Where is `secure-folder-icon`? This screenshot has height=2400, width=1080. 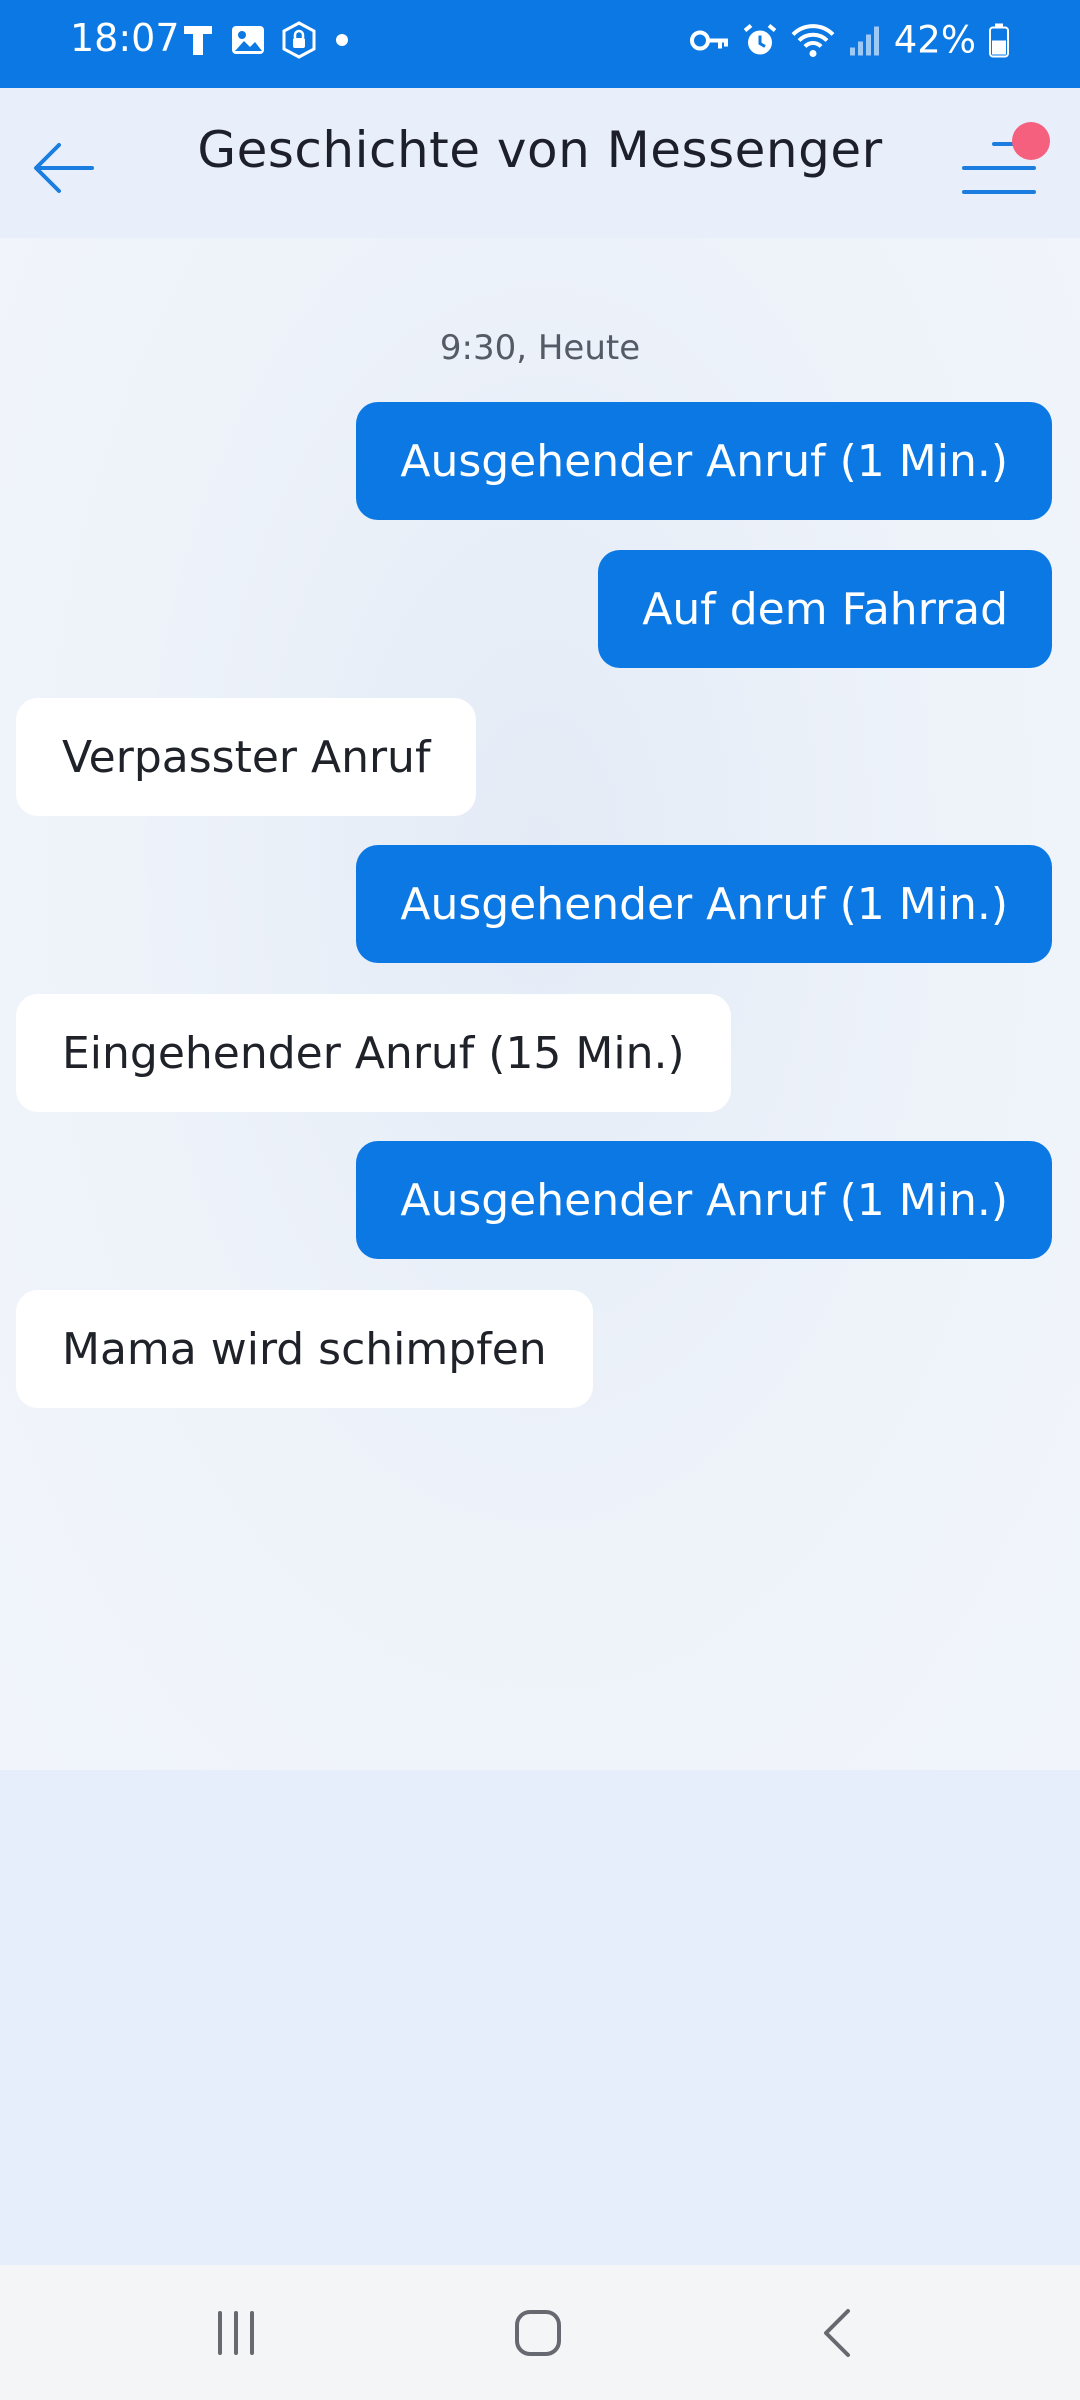
secure-folder-icon is located at coordinates (299, 40).